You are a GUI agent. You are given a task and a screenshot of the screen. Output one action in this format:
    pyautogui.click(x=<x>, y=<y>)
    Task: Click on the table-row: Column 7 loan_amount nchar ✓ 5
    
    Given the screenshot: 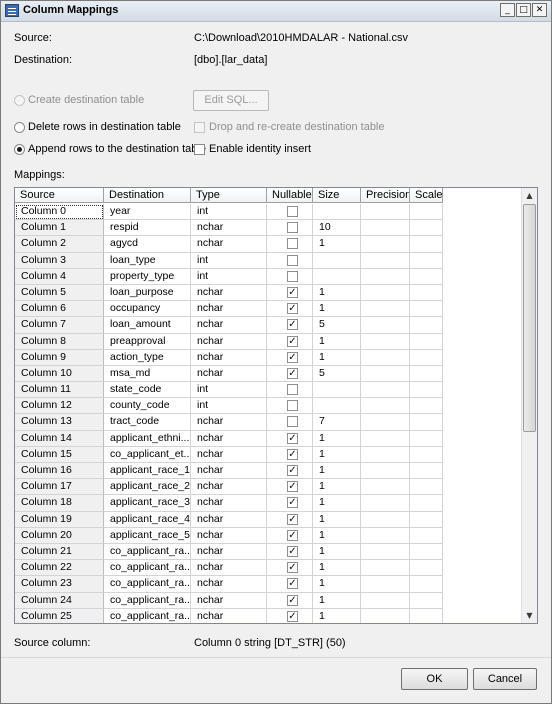 What is the action you would take?
    pyautogui.click(x=229, y=325)
    